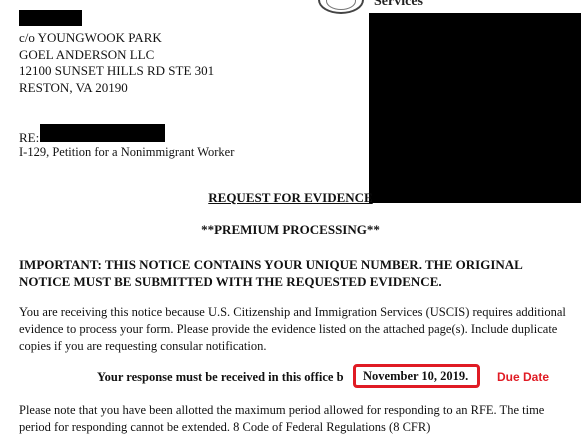  I want to click on notice-title: REQUEST FOR EVIDENCE, so click(290, 198).